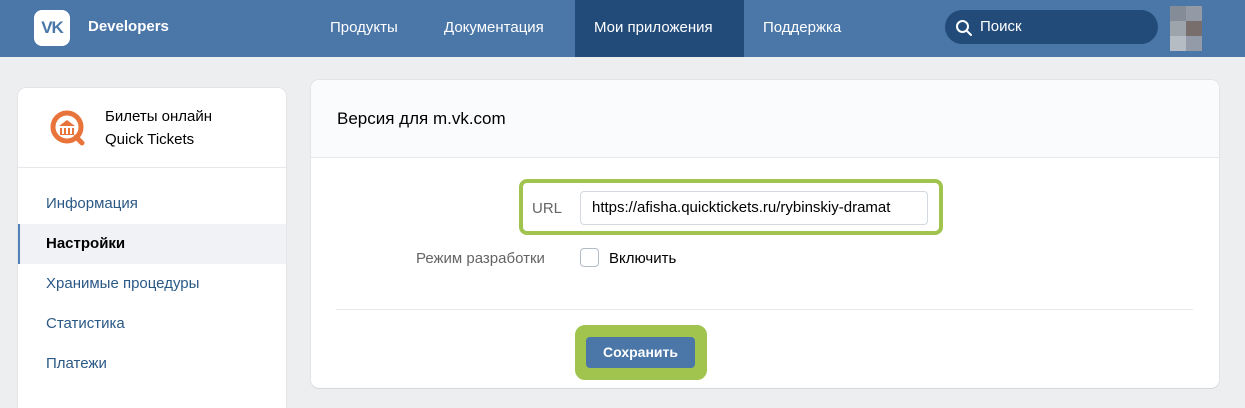 The image size is (1245, 408). What do you see at coordinates (159, 116) in the screenshot?
I see `app-title: Билеты онлайн` at bounding box center [159, 116].